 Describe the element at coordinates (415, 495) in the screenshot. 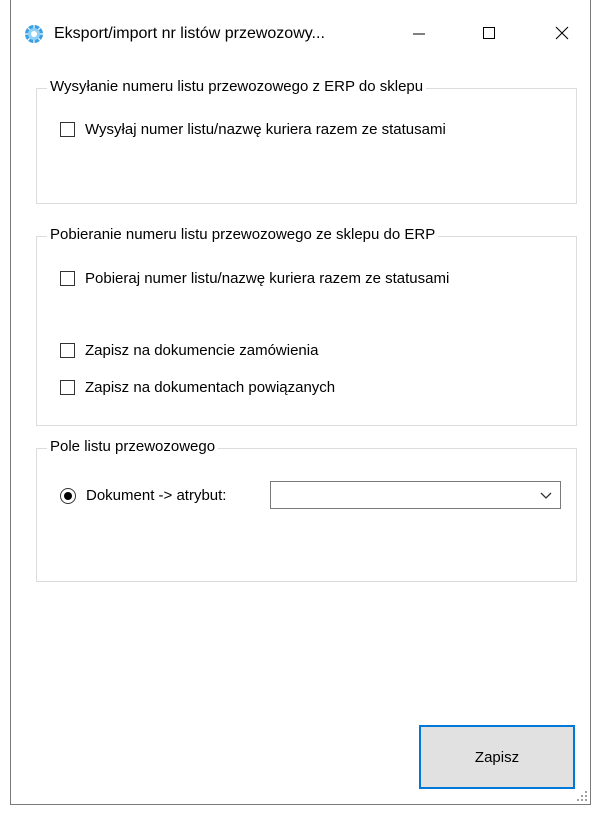

I see `attribute-select` at that location.